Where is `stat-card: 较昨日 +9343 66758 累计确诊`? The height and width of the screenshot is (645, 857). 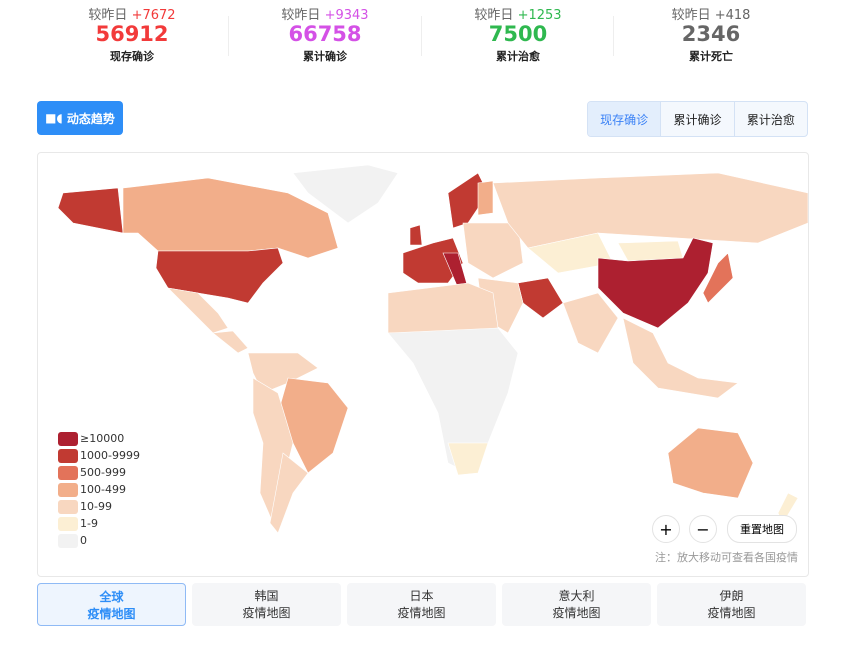 stat-card: 较昨日 +9343 66758 累计确诊 is located at coordinates (325, 32).